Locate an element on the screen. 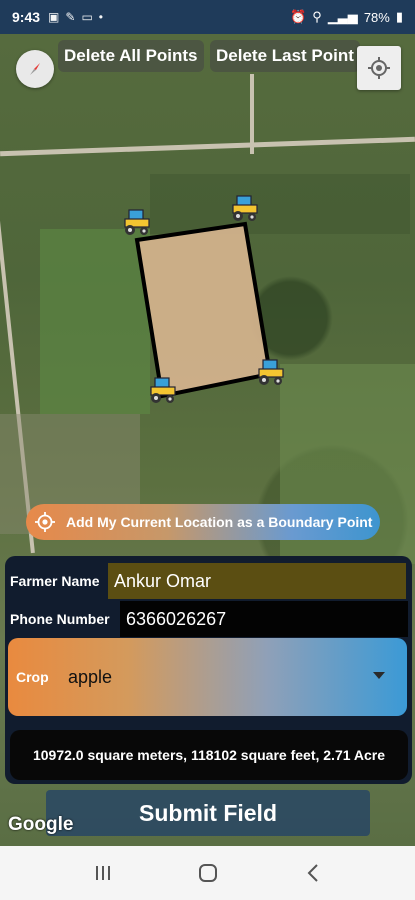 The image size is (415, 900). my-location-button is located at coordinates (379, 68).